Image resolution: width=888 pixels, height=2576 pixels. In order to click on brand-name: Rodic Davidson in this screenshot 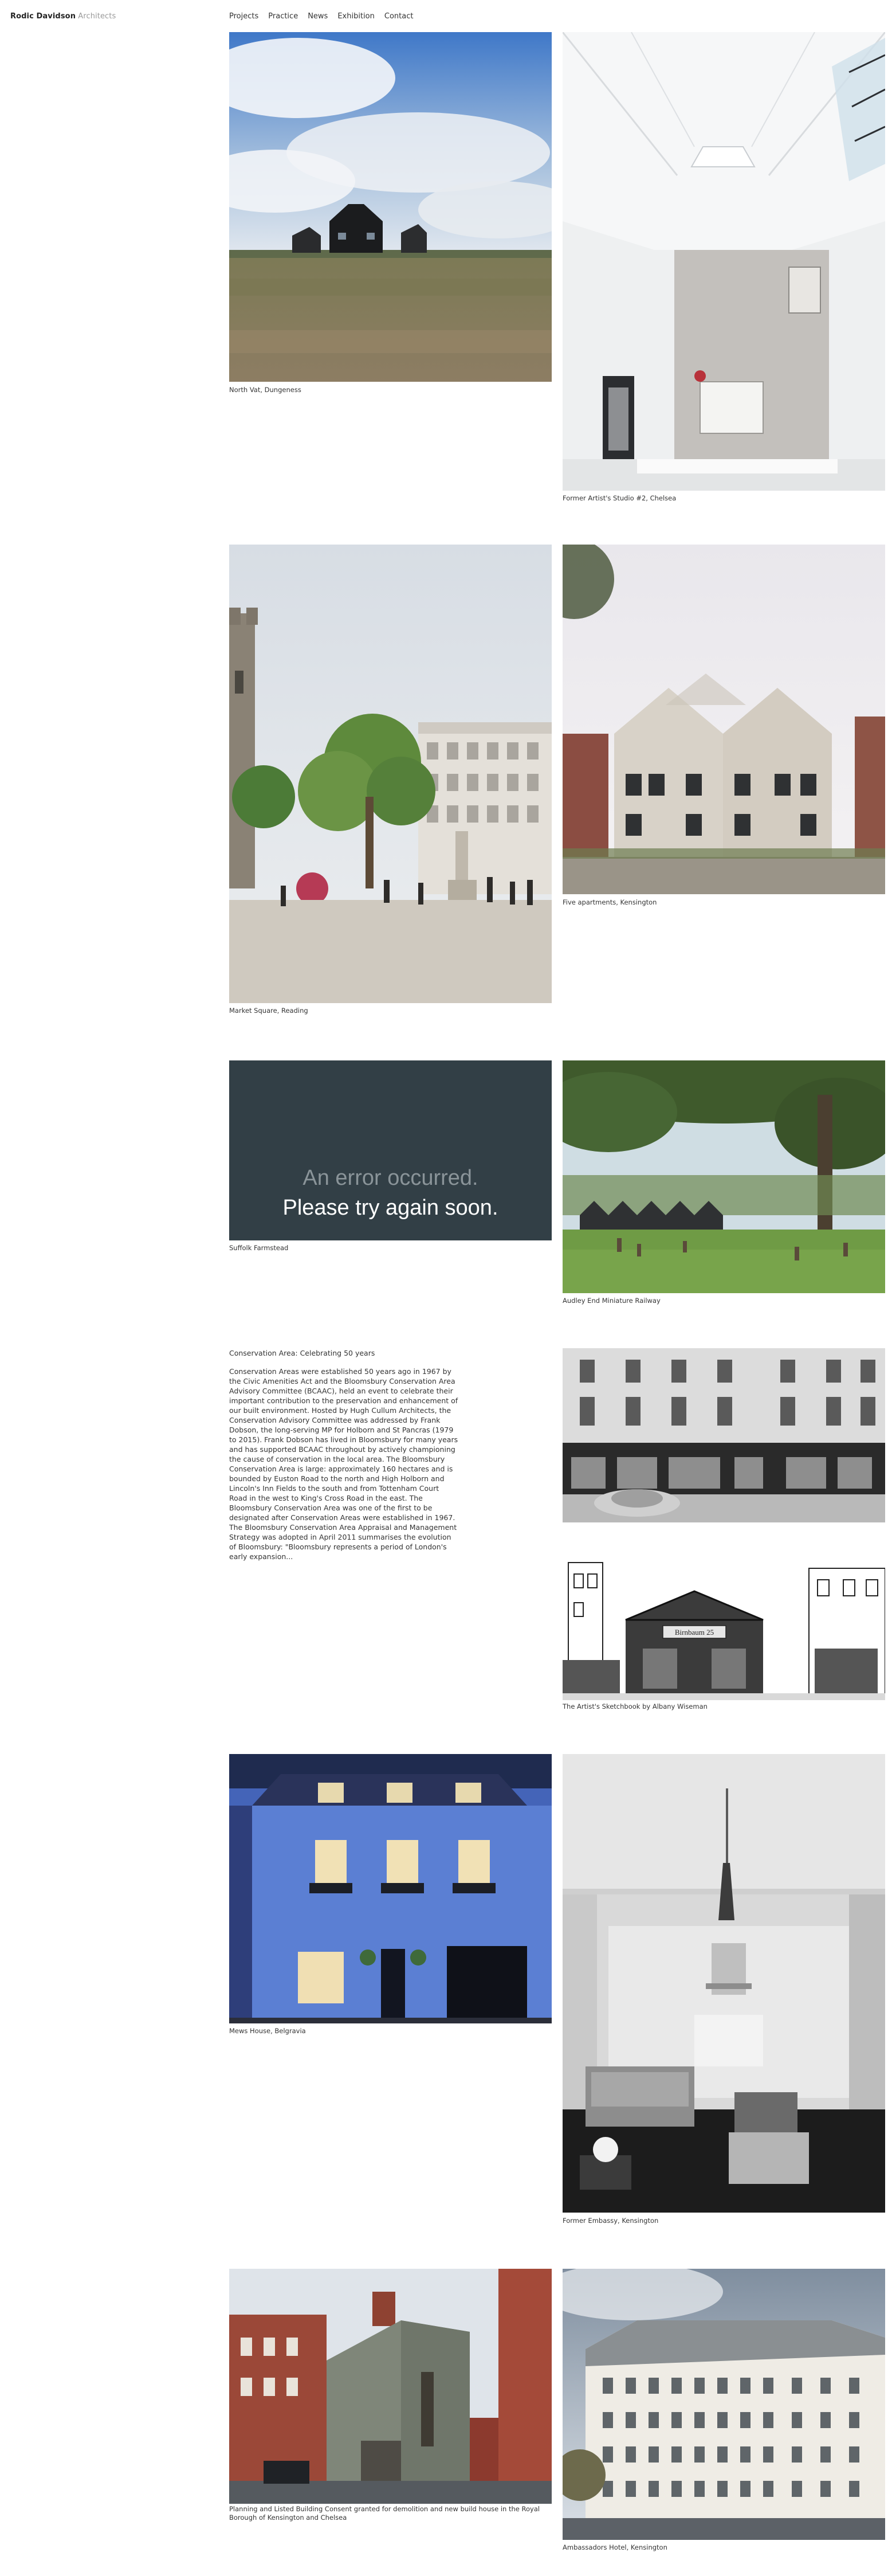, I will do `click(43, 16)`.